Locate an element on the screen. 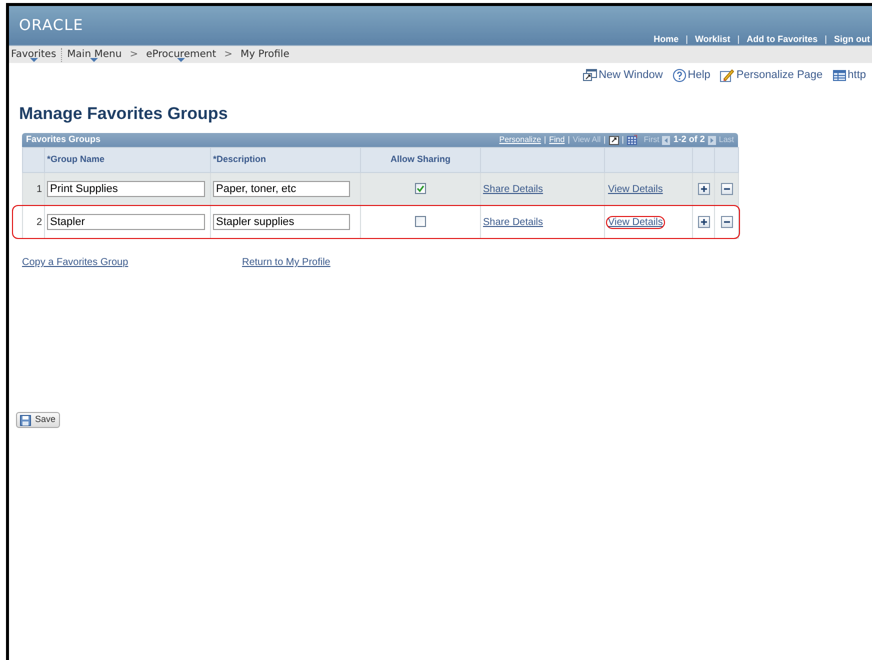  toolbar-link: Personalize Page is located at coordinates (771, 75).